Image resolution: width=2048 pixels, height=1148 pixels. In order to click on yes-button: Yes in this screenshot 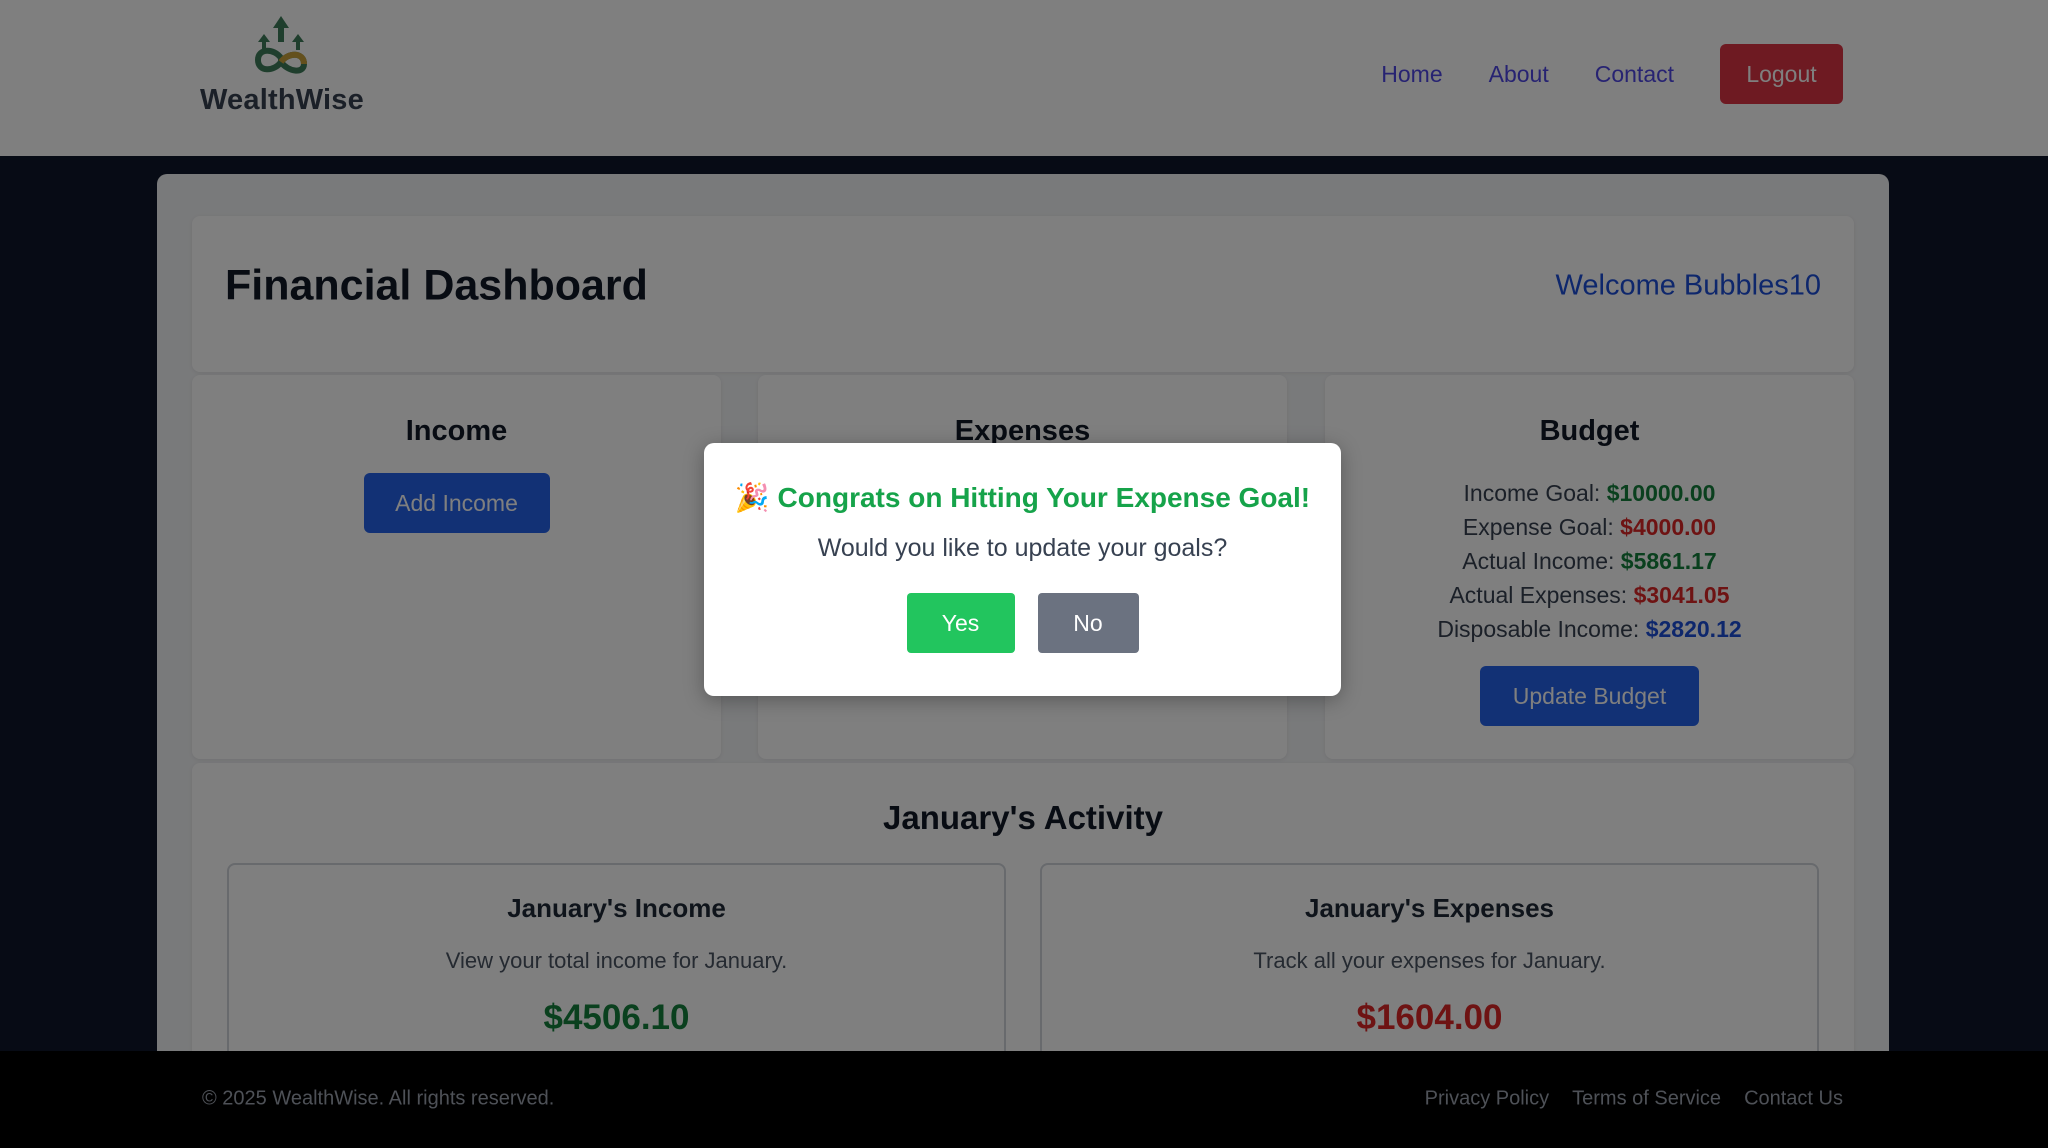, I will do `click(960, 623)`.